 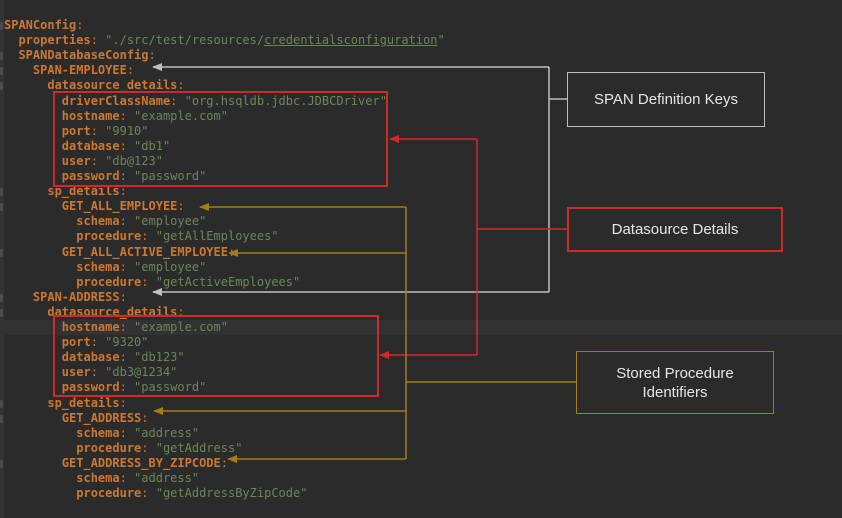 I want to click on span-definition-keys-label: SPAN Definition Keys, so click(x=666, y=99).